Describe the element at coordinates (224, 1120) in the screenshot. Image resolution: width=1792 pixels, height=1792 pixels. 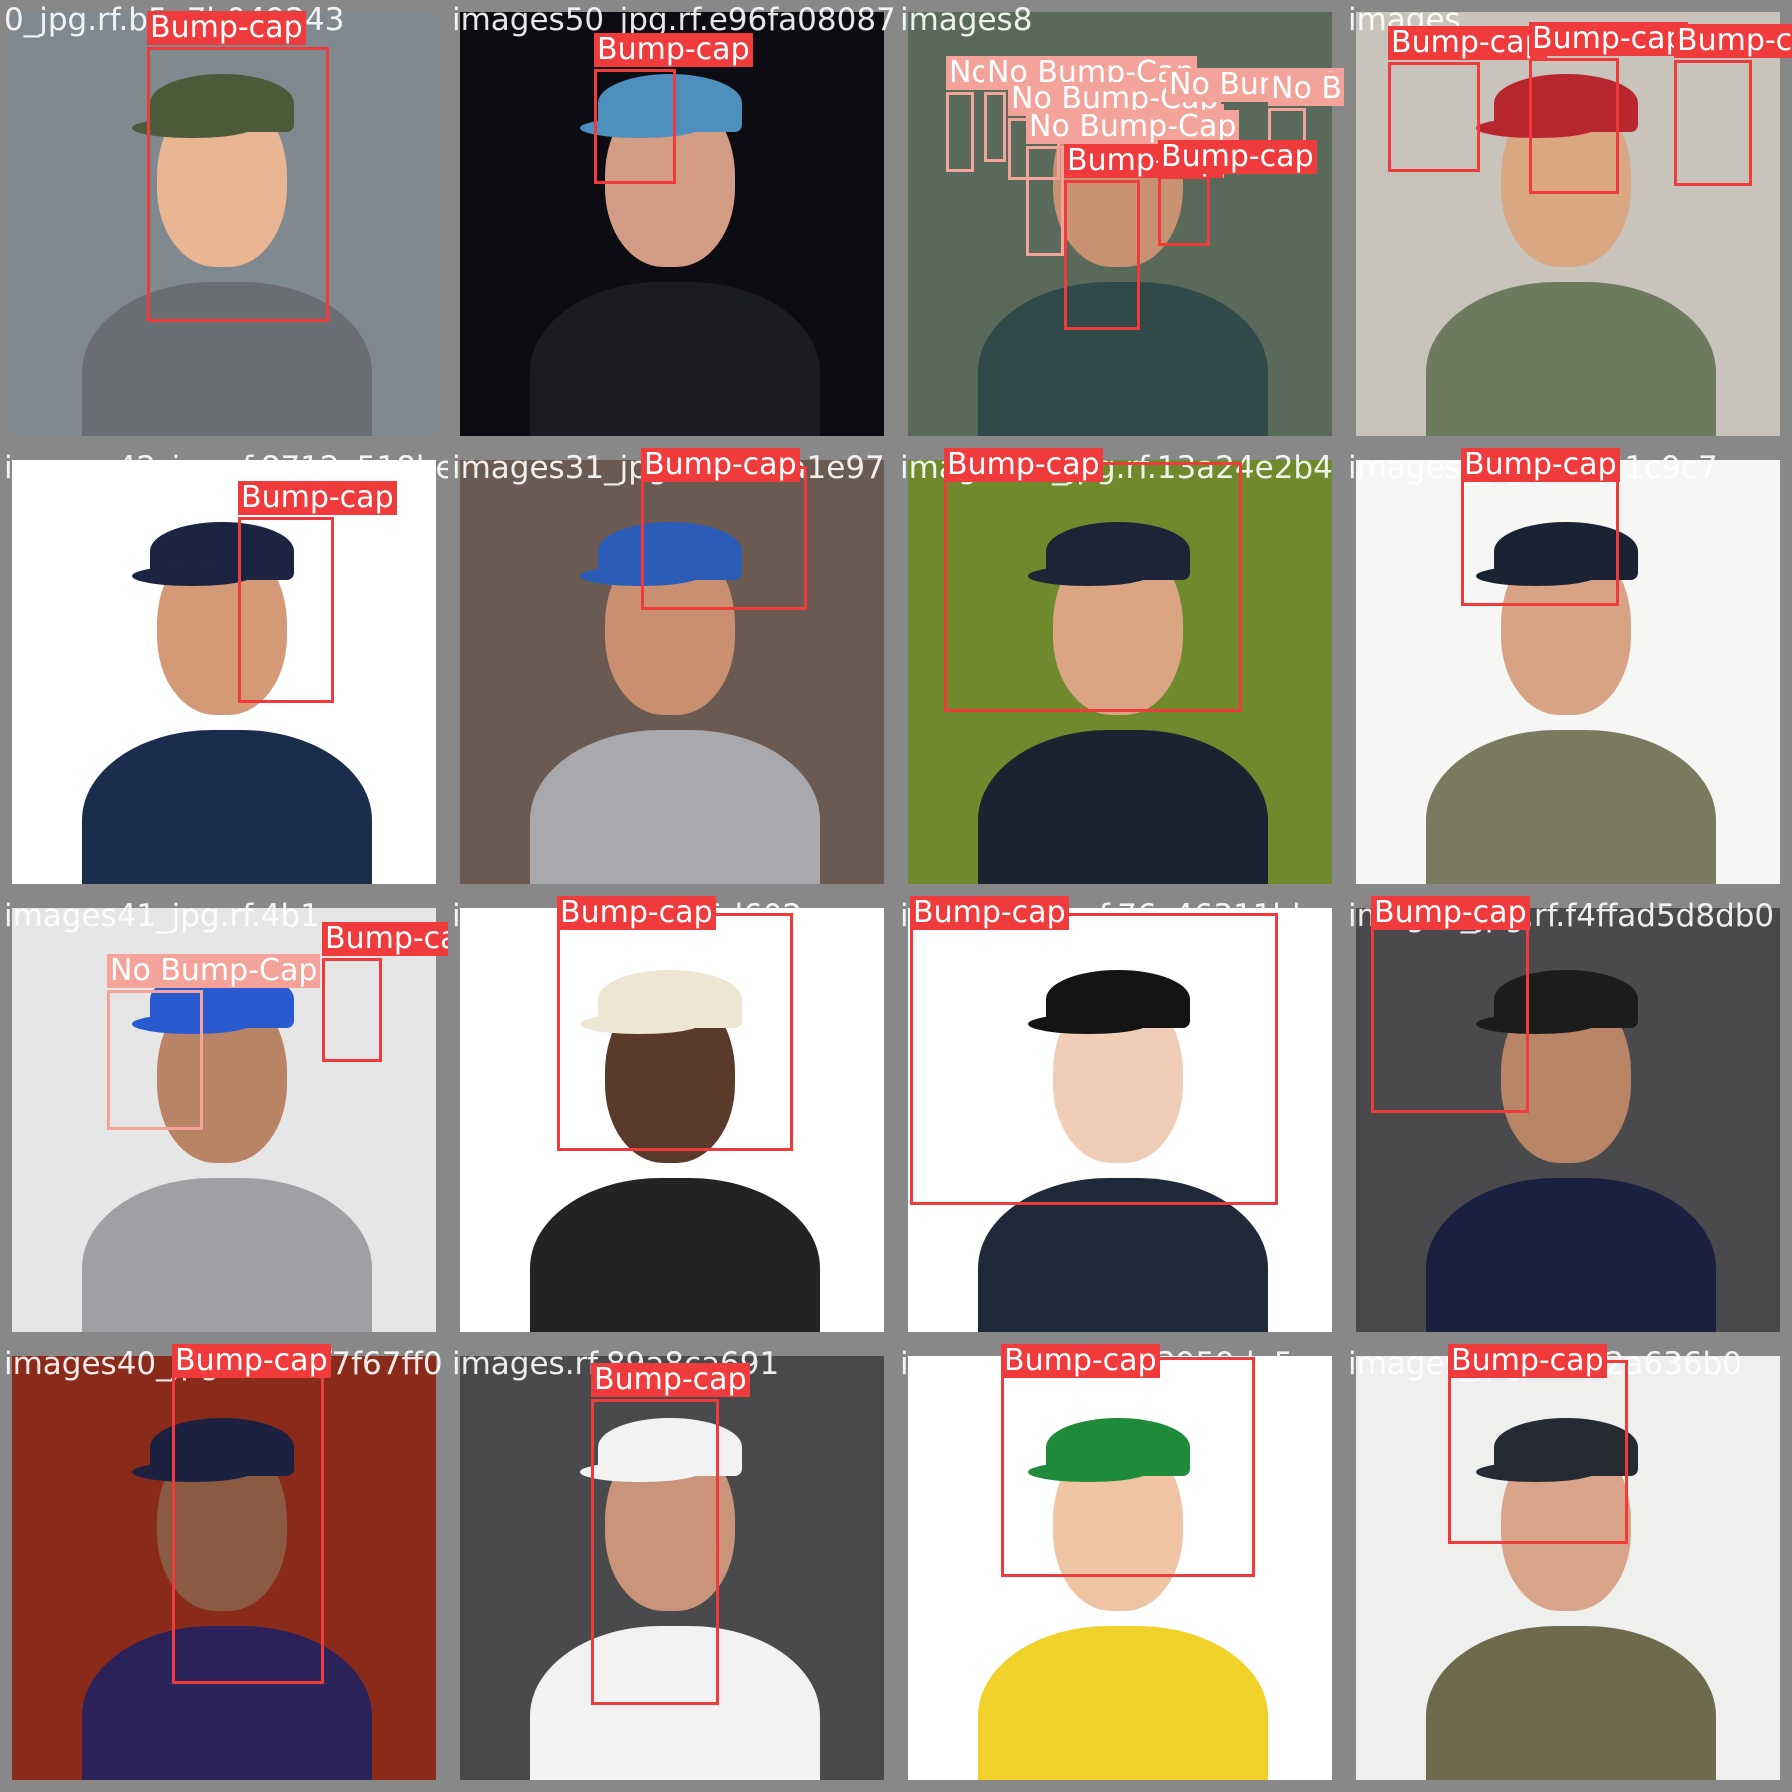
I see `image-tile: images41_jpg.rf.4b1 No Bump-CapBump-cap` at that location.